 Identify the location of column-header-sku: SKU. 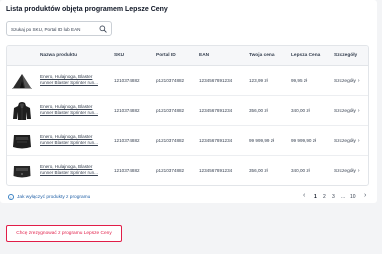
(119, 55).